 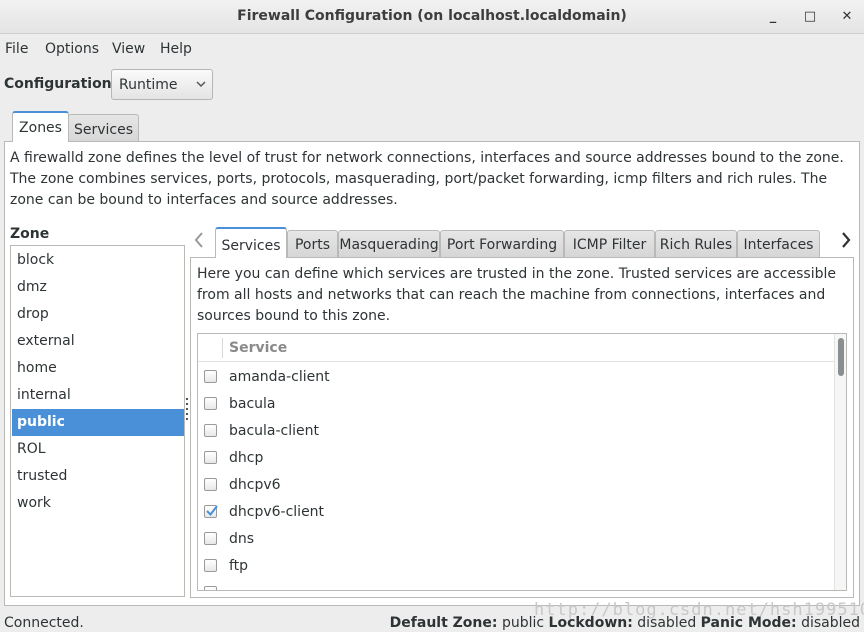 I want to click on service-row: dhcpv6-client, so click(x=516, y=511).